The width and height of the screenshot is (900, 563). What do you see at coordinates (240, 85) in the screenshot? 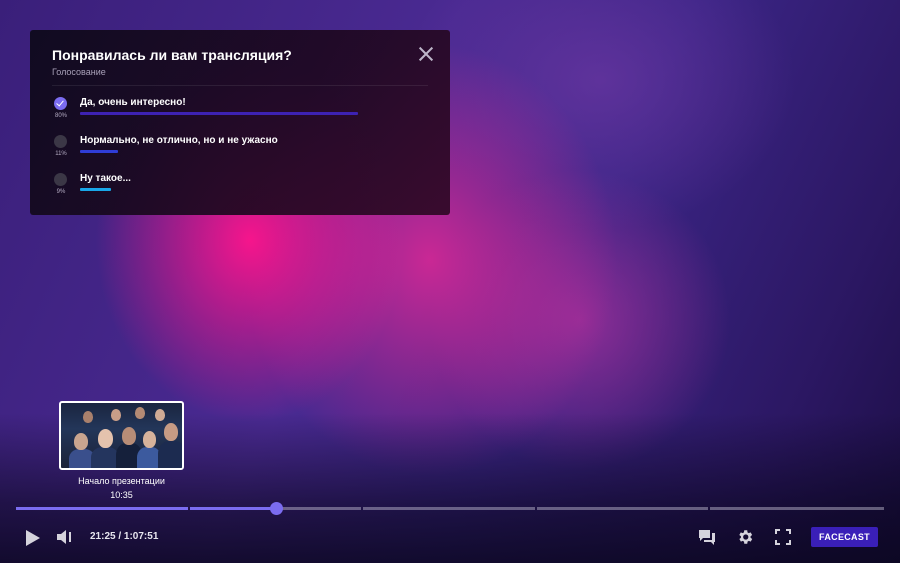
I see `poll-divider` at bounding box center [240, 85].